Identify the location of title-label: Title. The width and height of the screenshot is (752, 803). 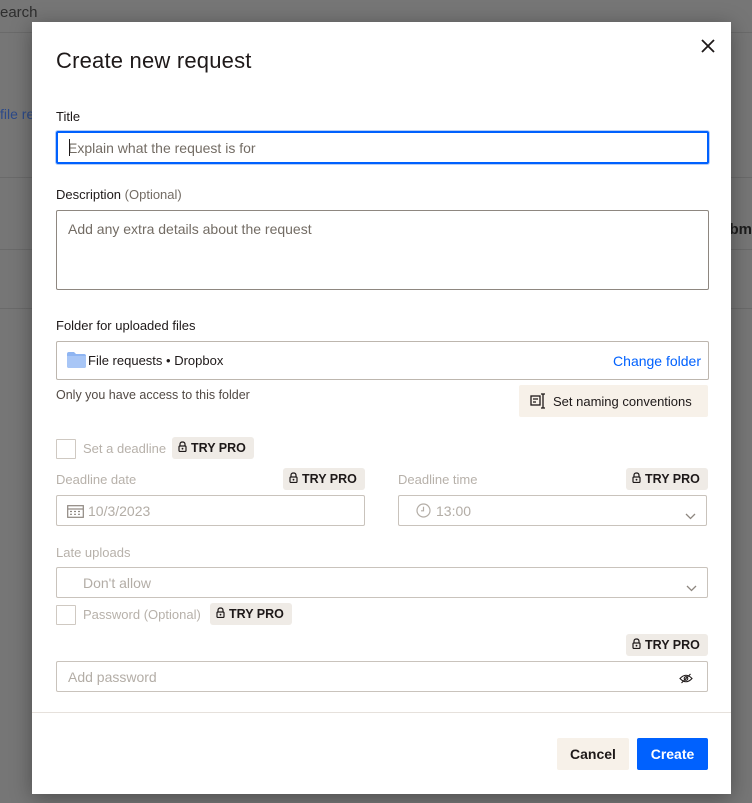
(68, 116).